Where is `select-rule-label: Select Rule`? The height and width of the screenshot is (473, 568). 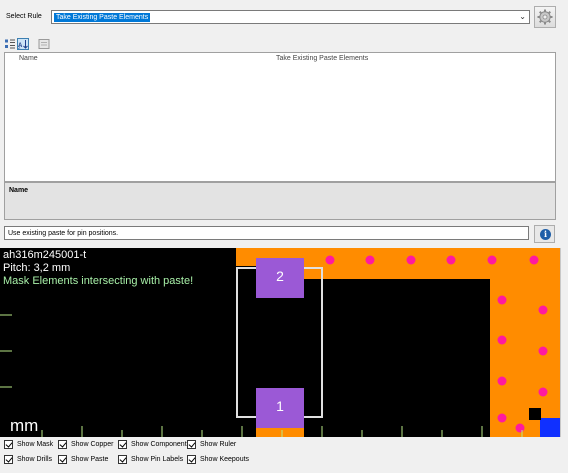 select-rule-label: Select Rule is located at coordinates (24, 16).